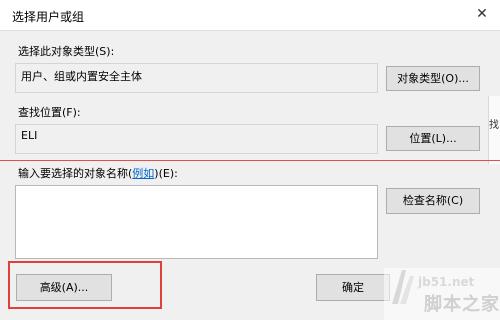  I want to click on close-icon: ✕, so click(482, 14).